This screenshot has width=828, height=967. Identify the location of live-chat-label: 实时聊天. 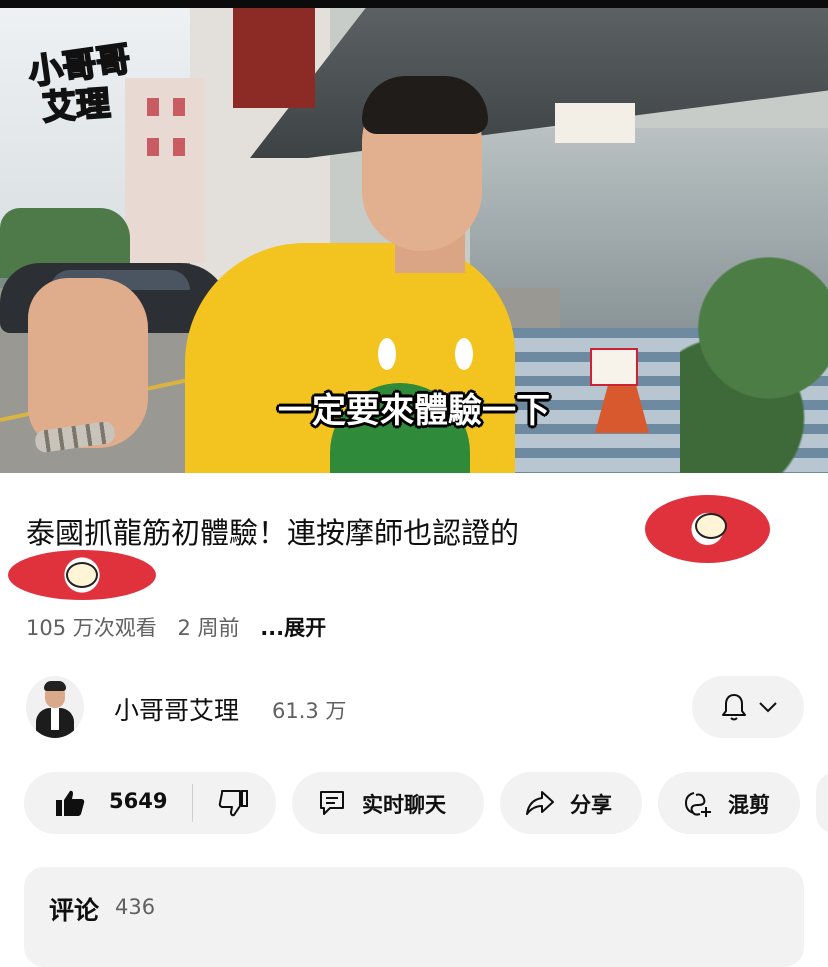
(404, 805).